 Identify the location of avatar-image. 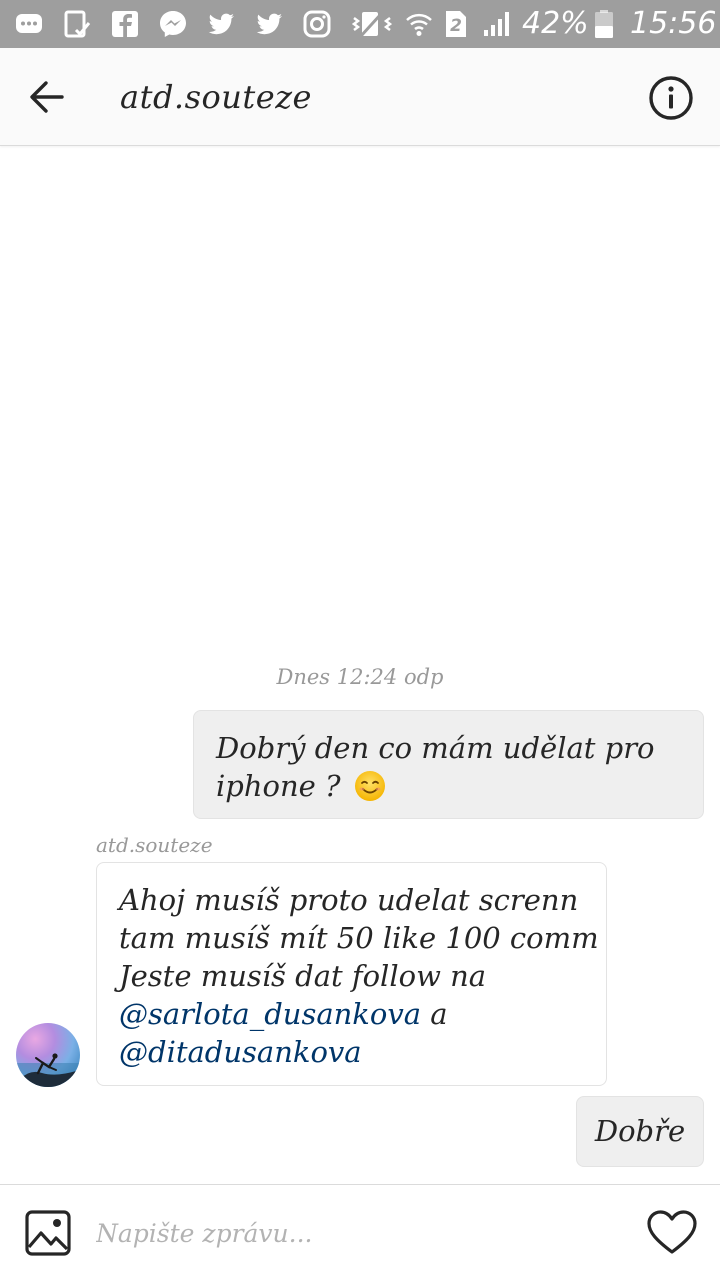
(48, 1070).